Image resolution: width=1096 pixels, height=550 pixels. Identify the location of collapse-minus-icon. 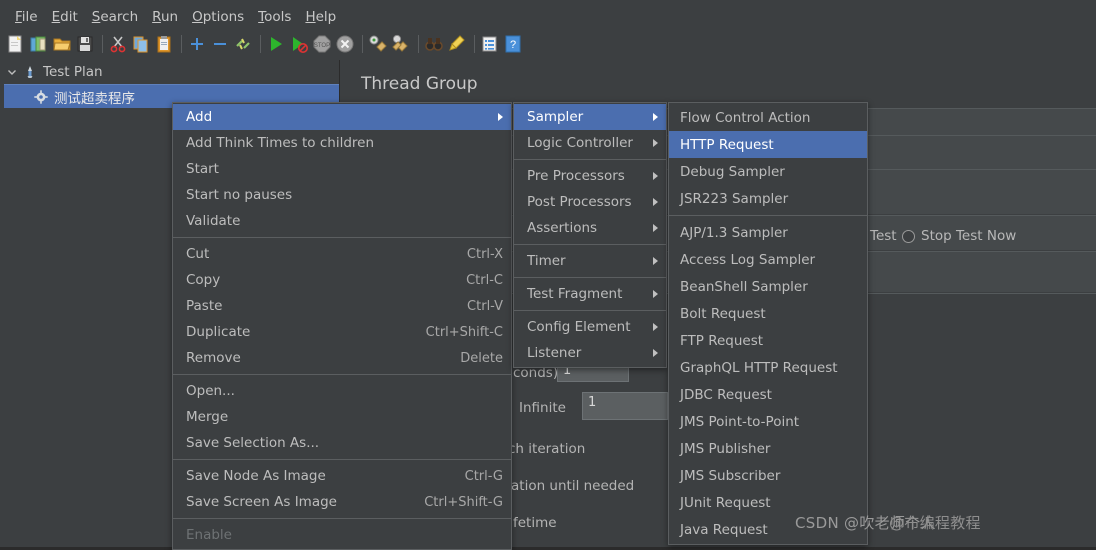
(220, 44).